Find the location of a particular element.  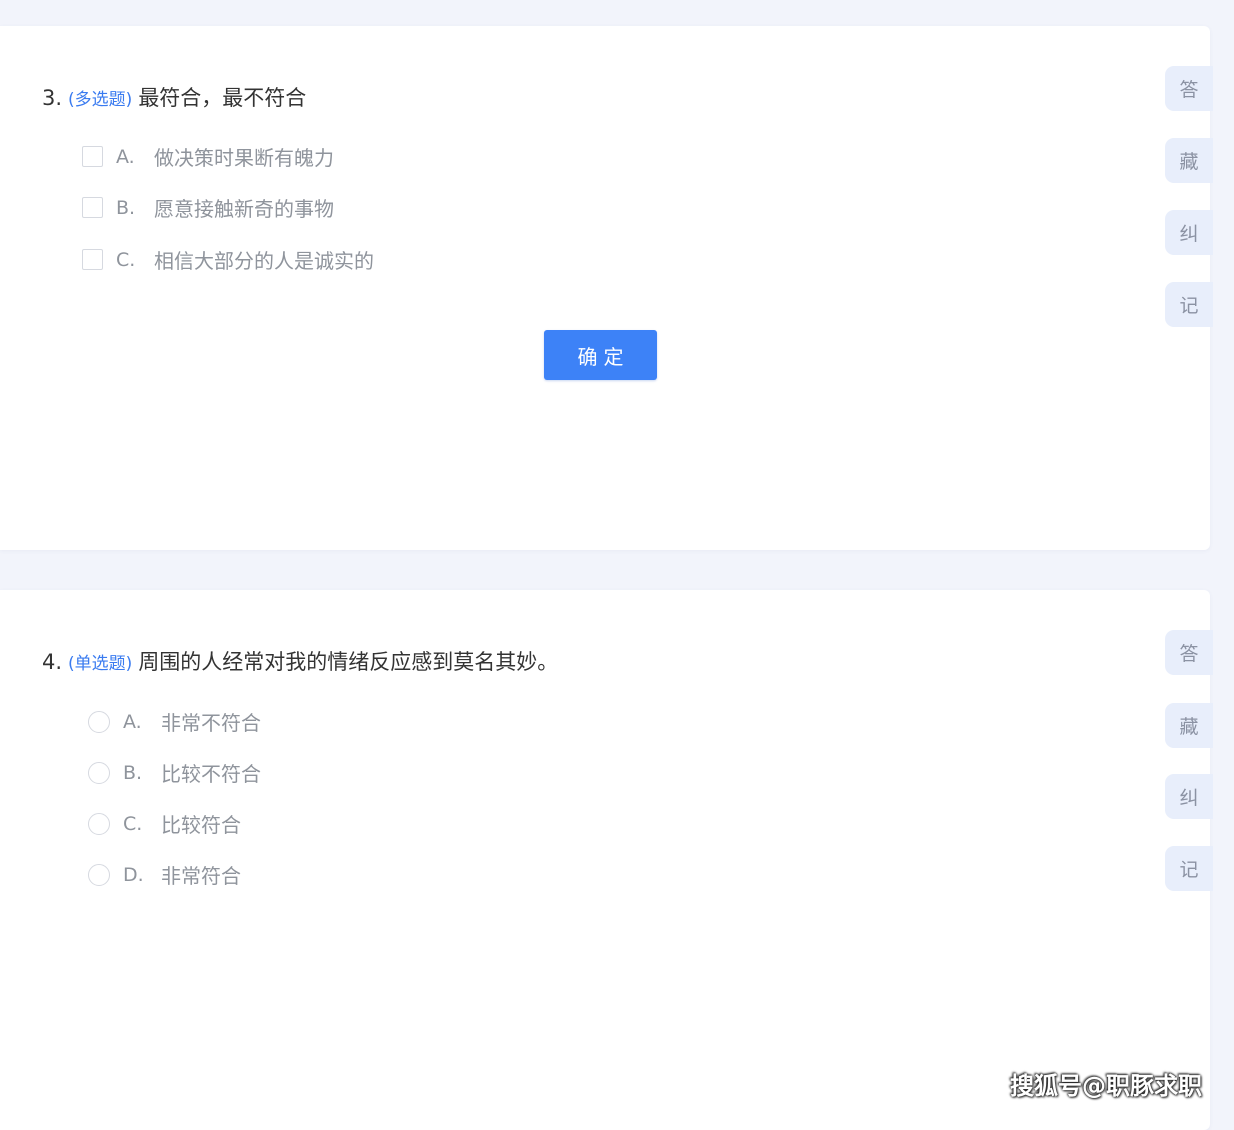

option-text: 做决策时果断有魄力 is located at coordinates (244, 158).